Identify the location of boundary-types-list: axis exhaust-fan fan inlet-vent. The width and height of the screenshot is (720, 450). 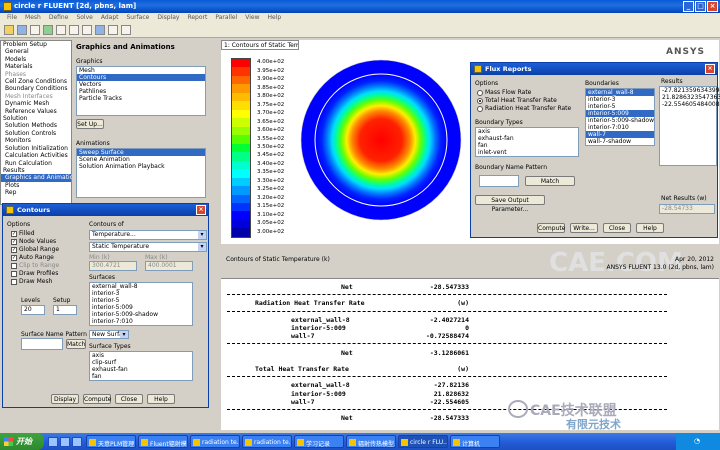
(527, 142).